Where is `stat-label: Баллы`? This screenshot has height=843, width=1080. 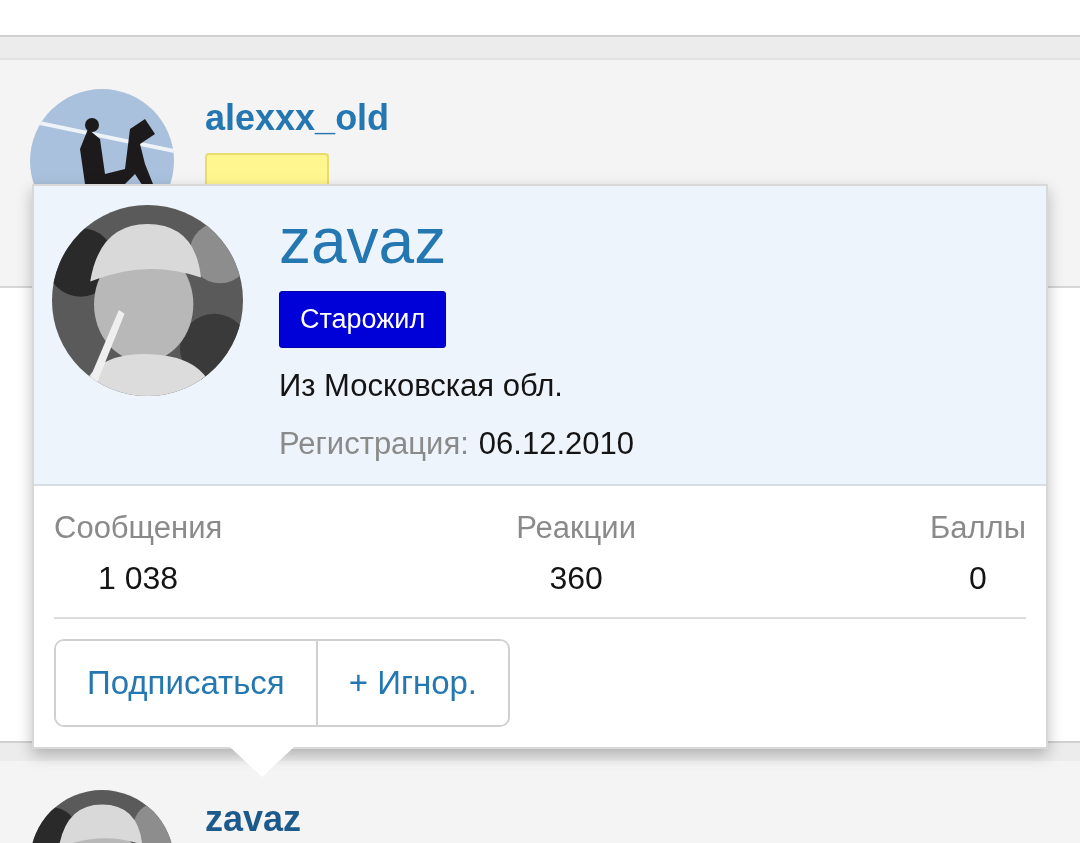
stat-label: Баллы is located at coordinates (977, 528).